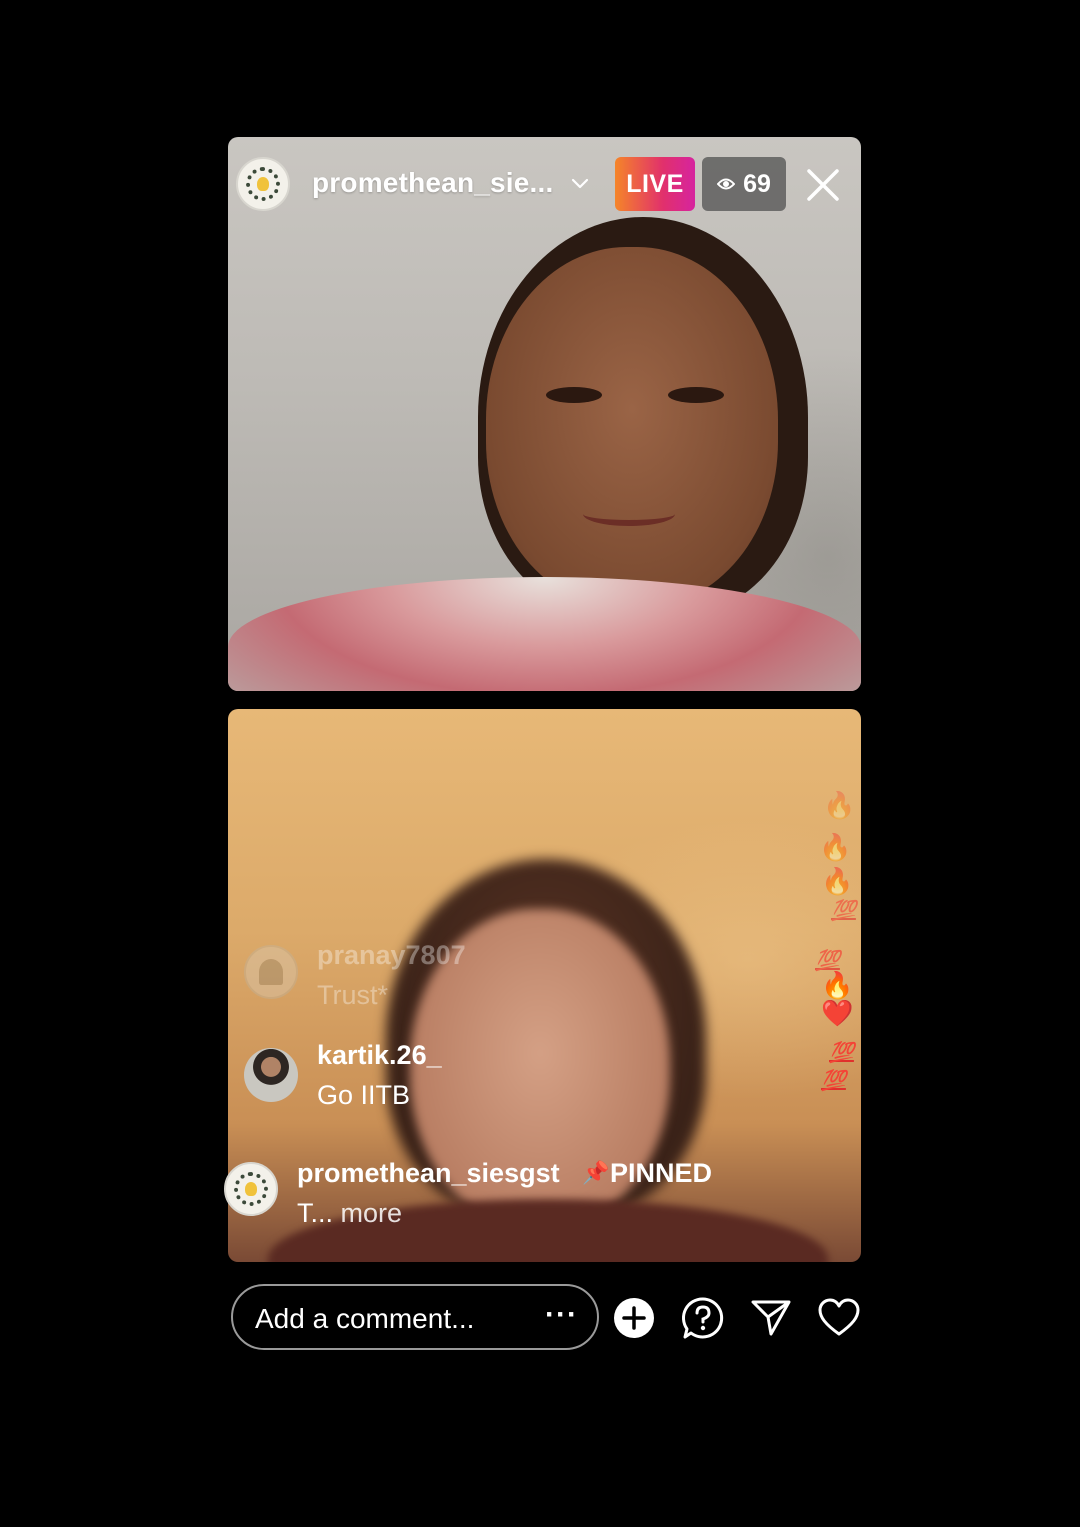 This screenshot has height=1527, width=1080. Describe the element at coordinates (839, 1318) in the screenshot. I see `heart-icon` at that location.